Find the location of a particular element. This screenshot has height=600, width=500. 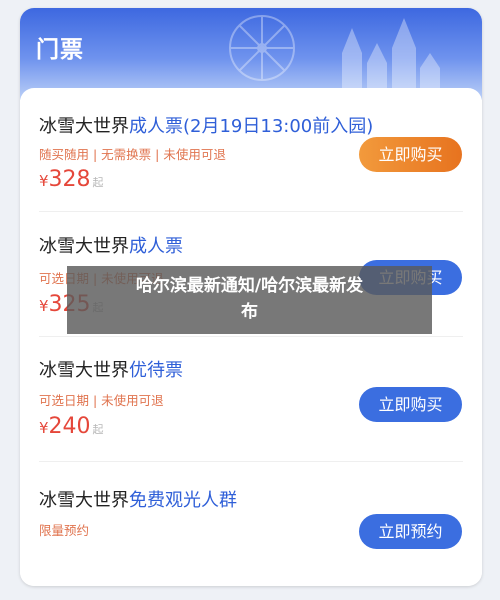

ticket-price: ¥328 起 is located at coordinates (71, 179).